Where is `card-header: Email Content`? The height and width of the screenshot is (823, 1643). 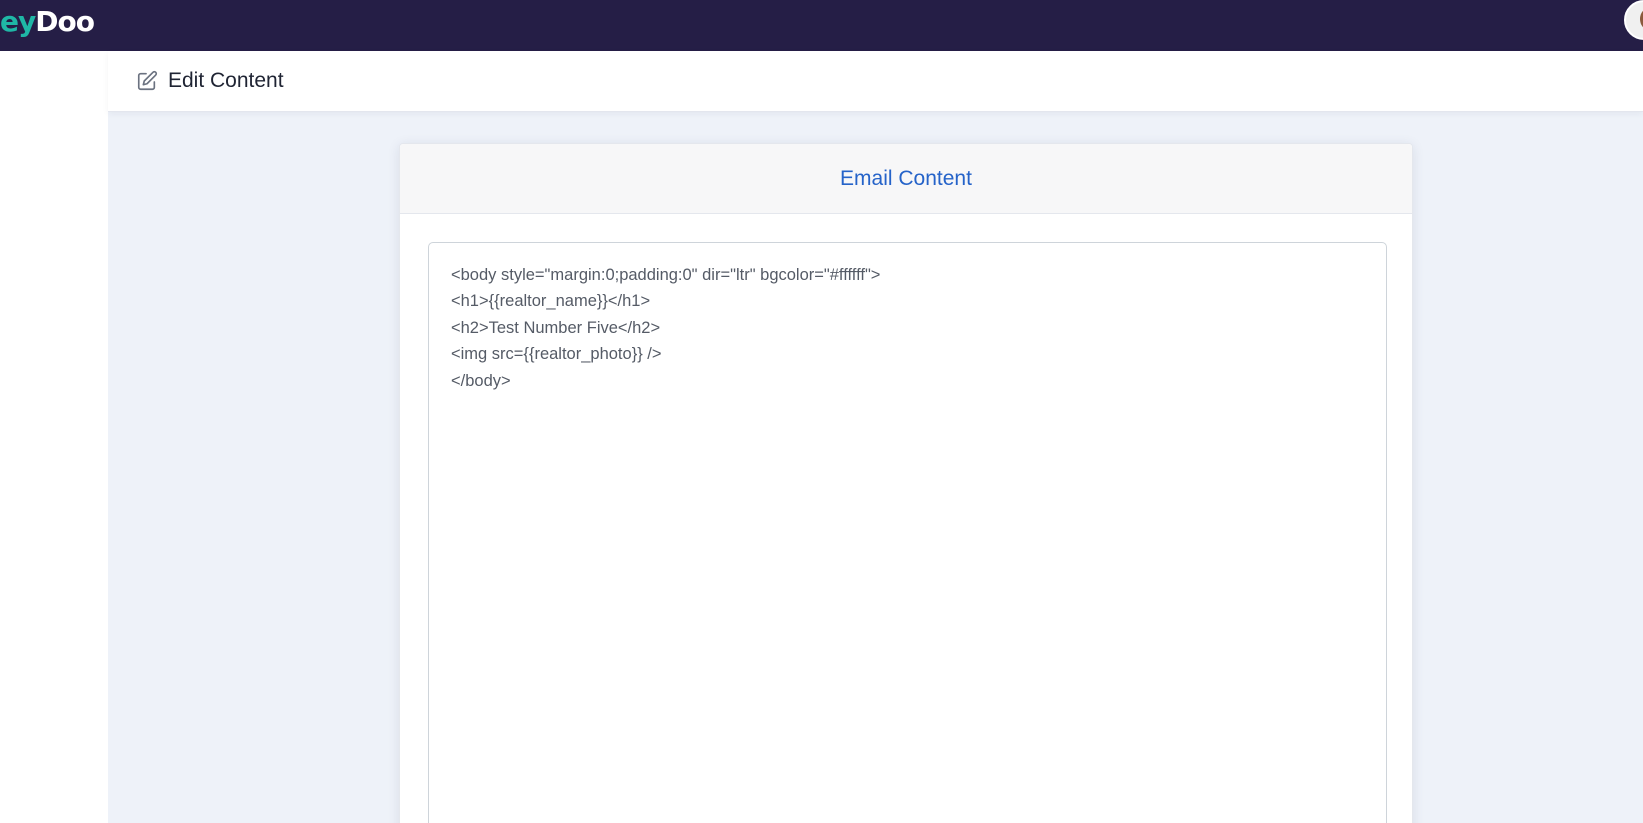 card-header: Email Content is located at coordinates (906, 179).